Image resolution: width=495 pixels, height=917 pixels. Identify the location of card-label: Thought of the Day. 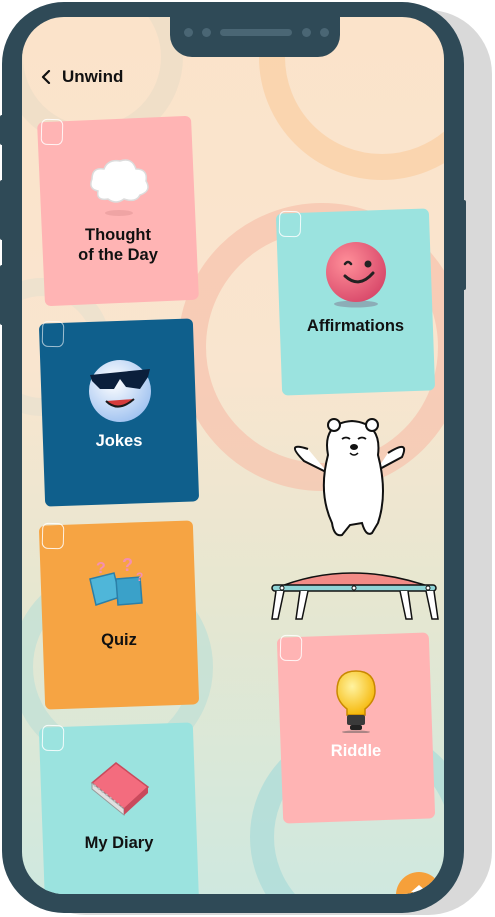
(118, 245).